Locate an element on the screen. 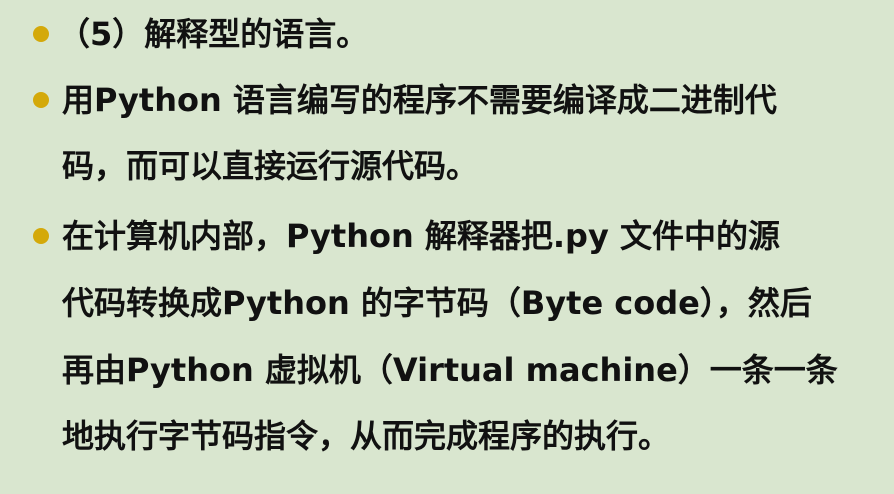 The image size is (894, 494). bullet-text-line: 再由Python 虚拟机（Virtual machine）一条一条 is located at coordinates (450, 370).